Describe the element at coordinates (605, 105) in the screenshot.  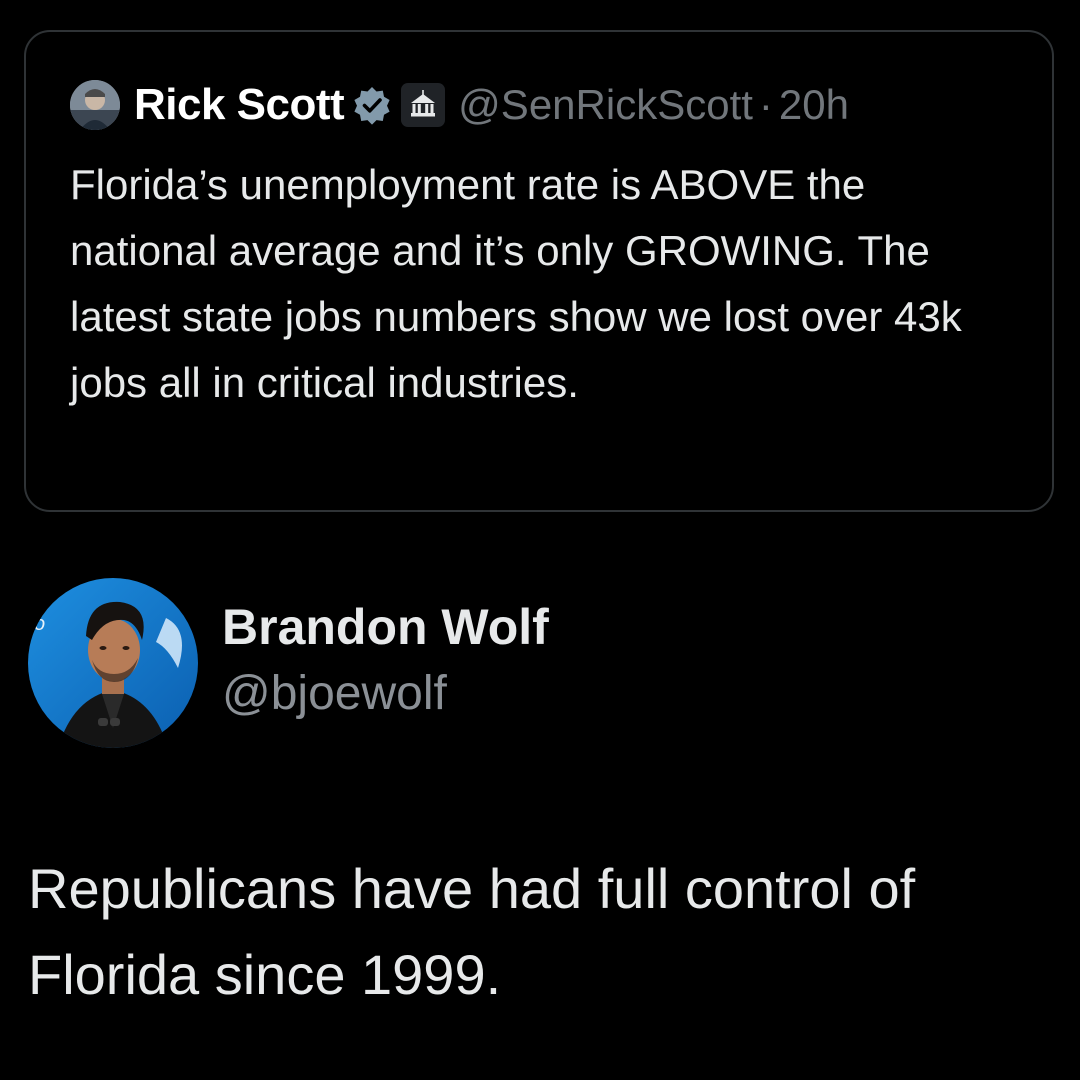
I see `quoted-author-handle: @SenRickScott` at that location.